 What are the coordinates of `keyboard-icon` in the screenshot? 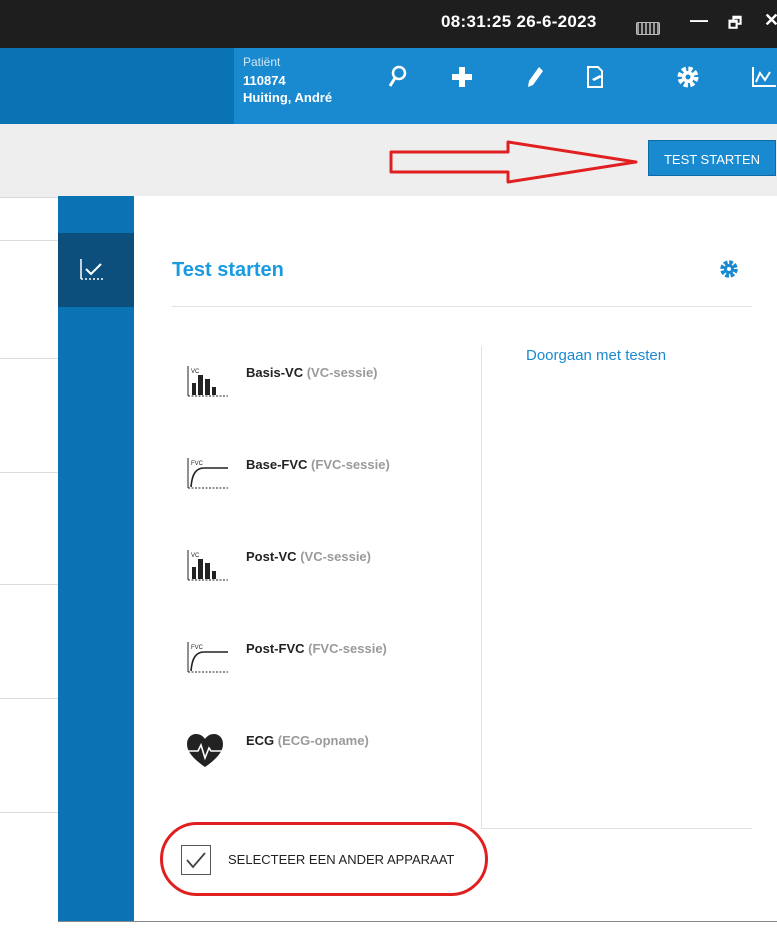 It's located at (648, 28).